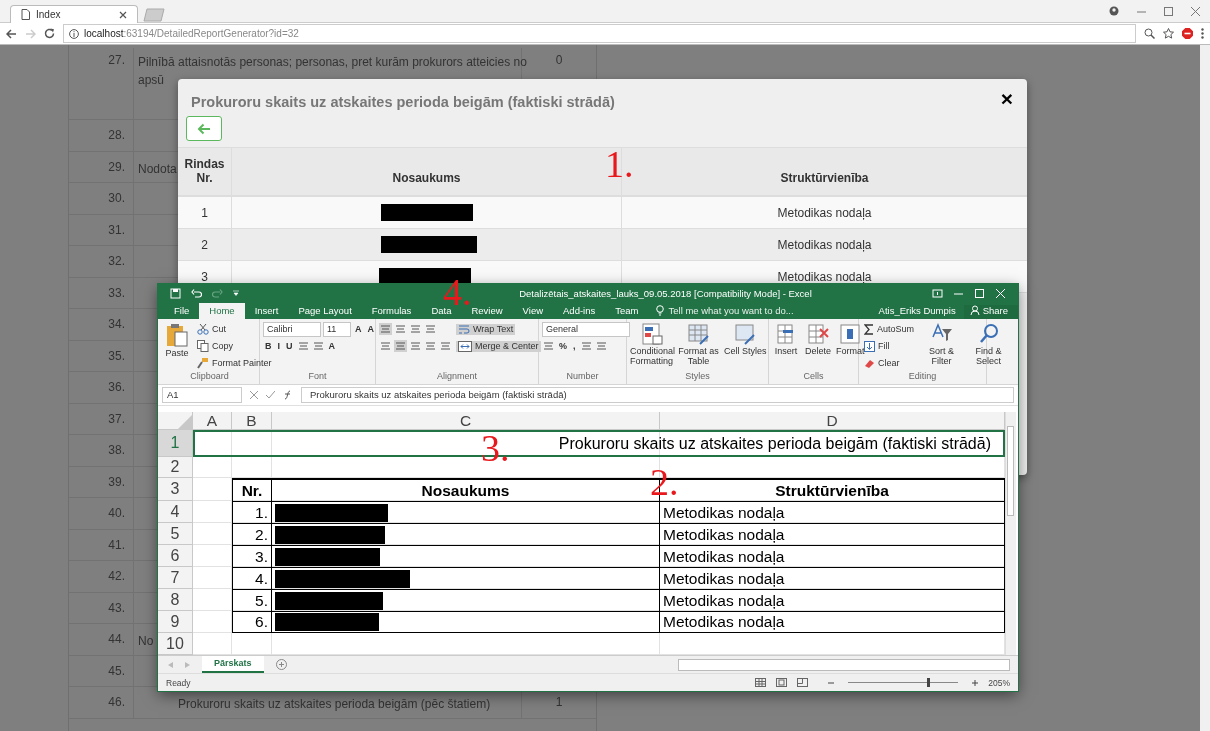  What do you see at coordinates (175, 643) in the screenshot?
I see `row-header: 10` at bounding box center [175, 643].